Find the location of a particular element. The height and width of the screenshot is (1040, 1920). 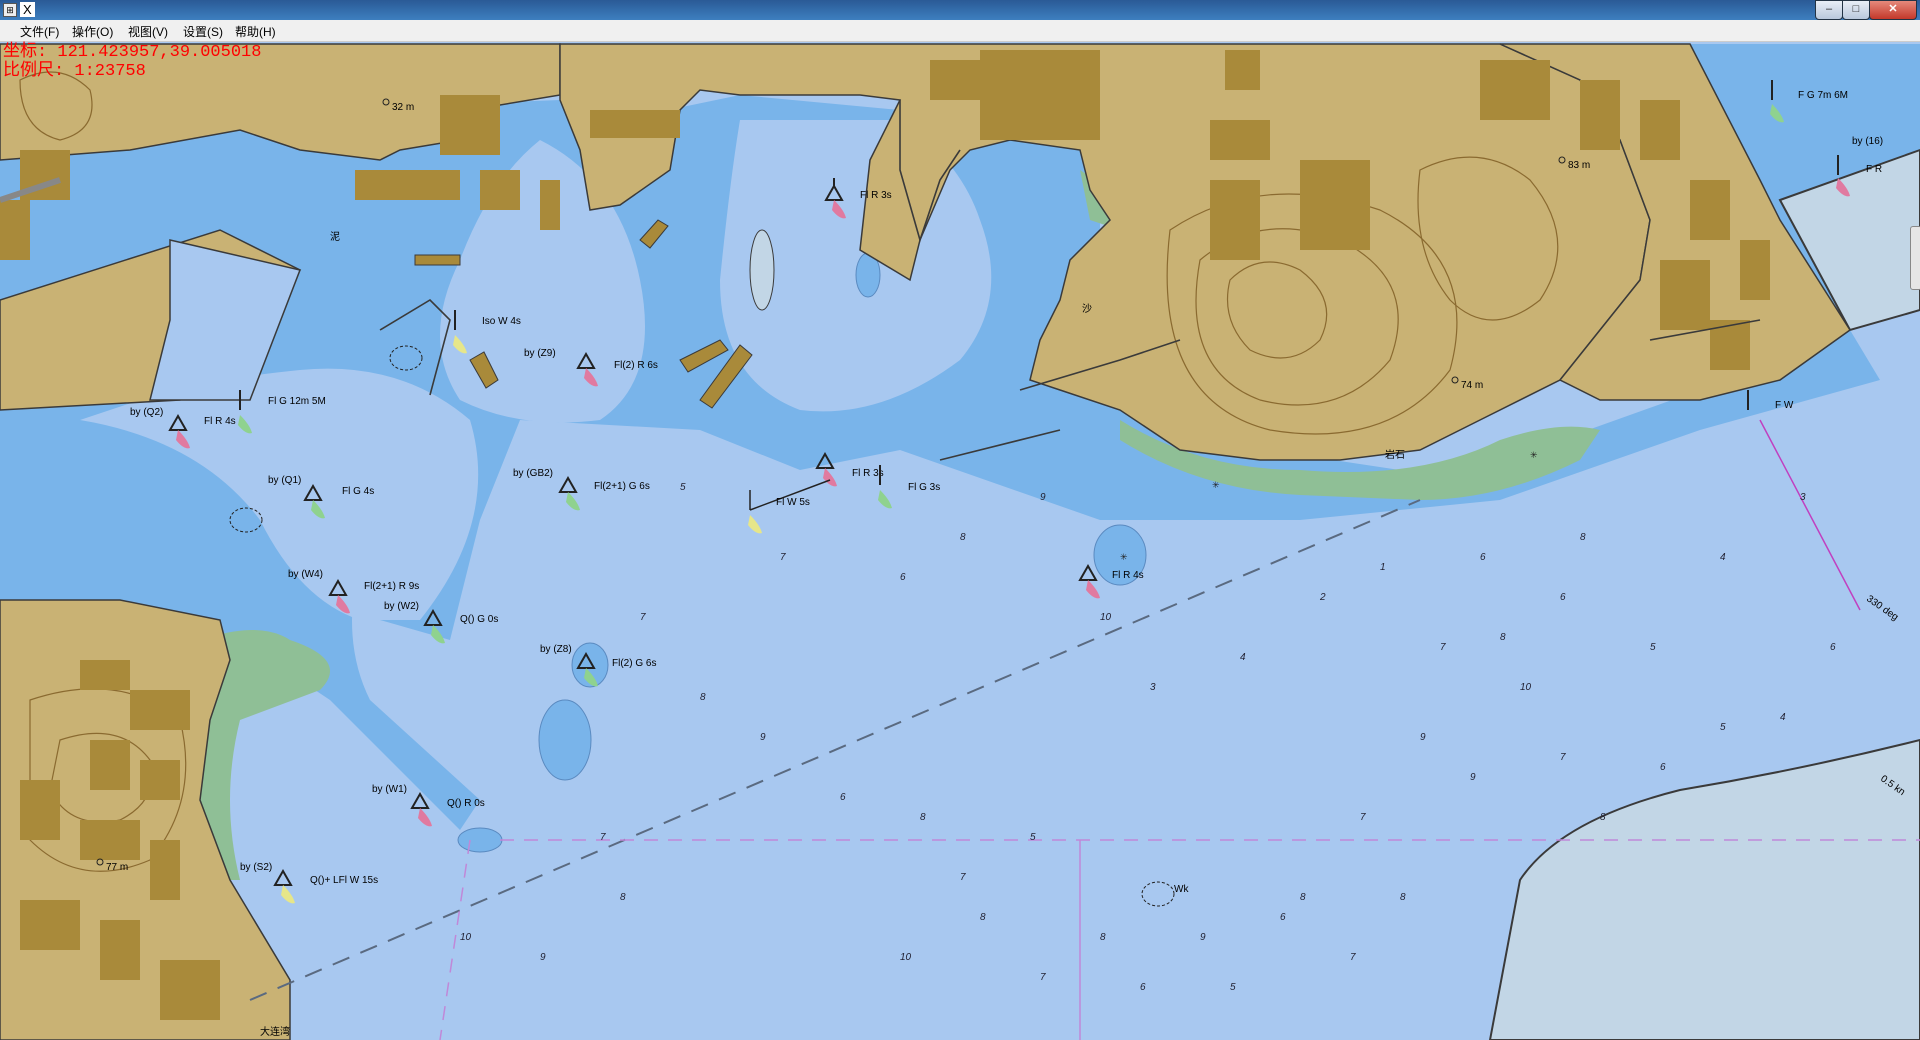

menu-file: 文件(F) is located at coordinates (39, 31).